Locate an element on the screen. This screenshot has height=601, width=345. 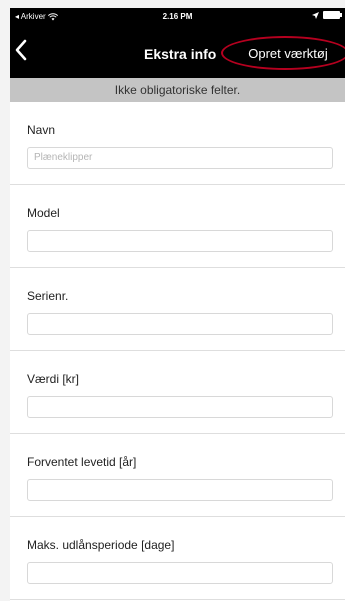
field-loan-period: Maks. udlånsperiode [dage] is located at coordinates (177, 558).